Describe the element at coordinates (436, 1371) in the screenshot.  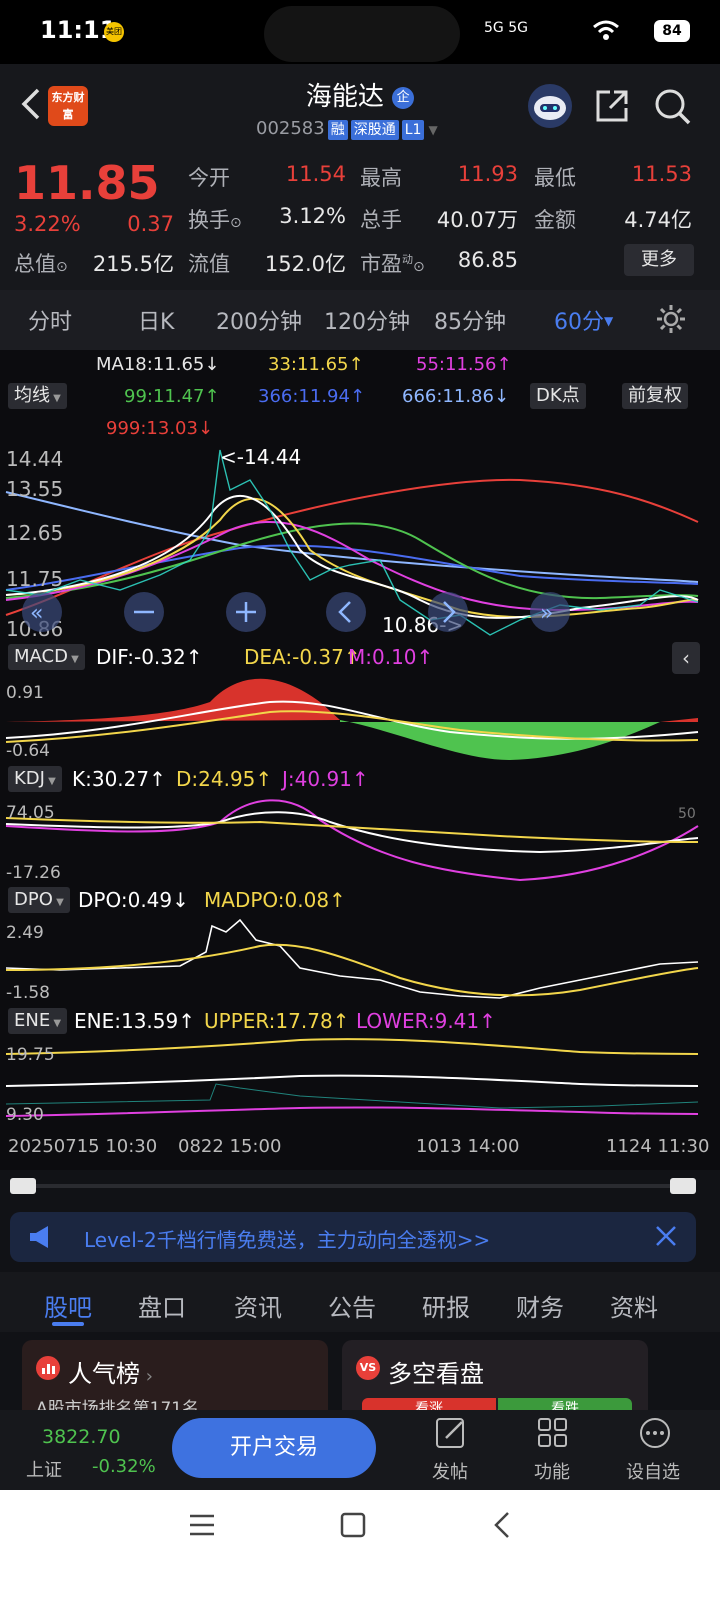
I see `longshort-title: 多空看盘` at that location.